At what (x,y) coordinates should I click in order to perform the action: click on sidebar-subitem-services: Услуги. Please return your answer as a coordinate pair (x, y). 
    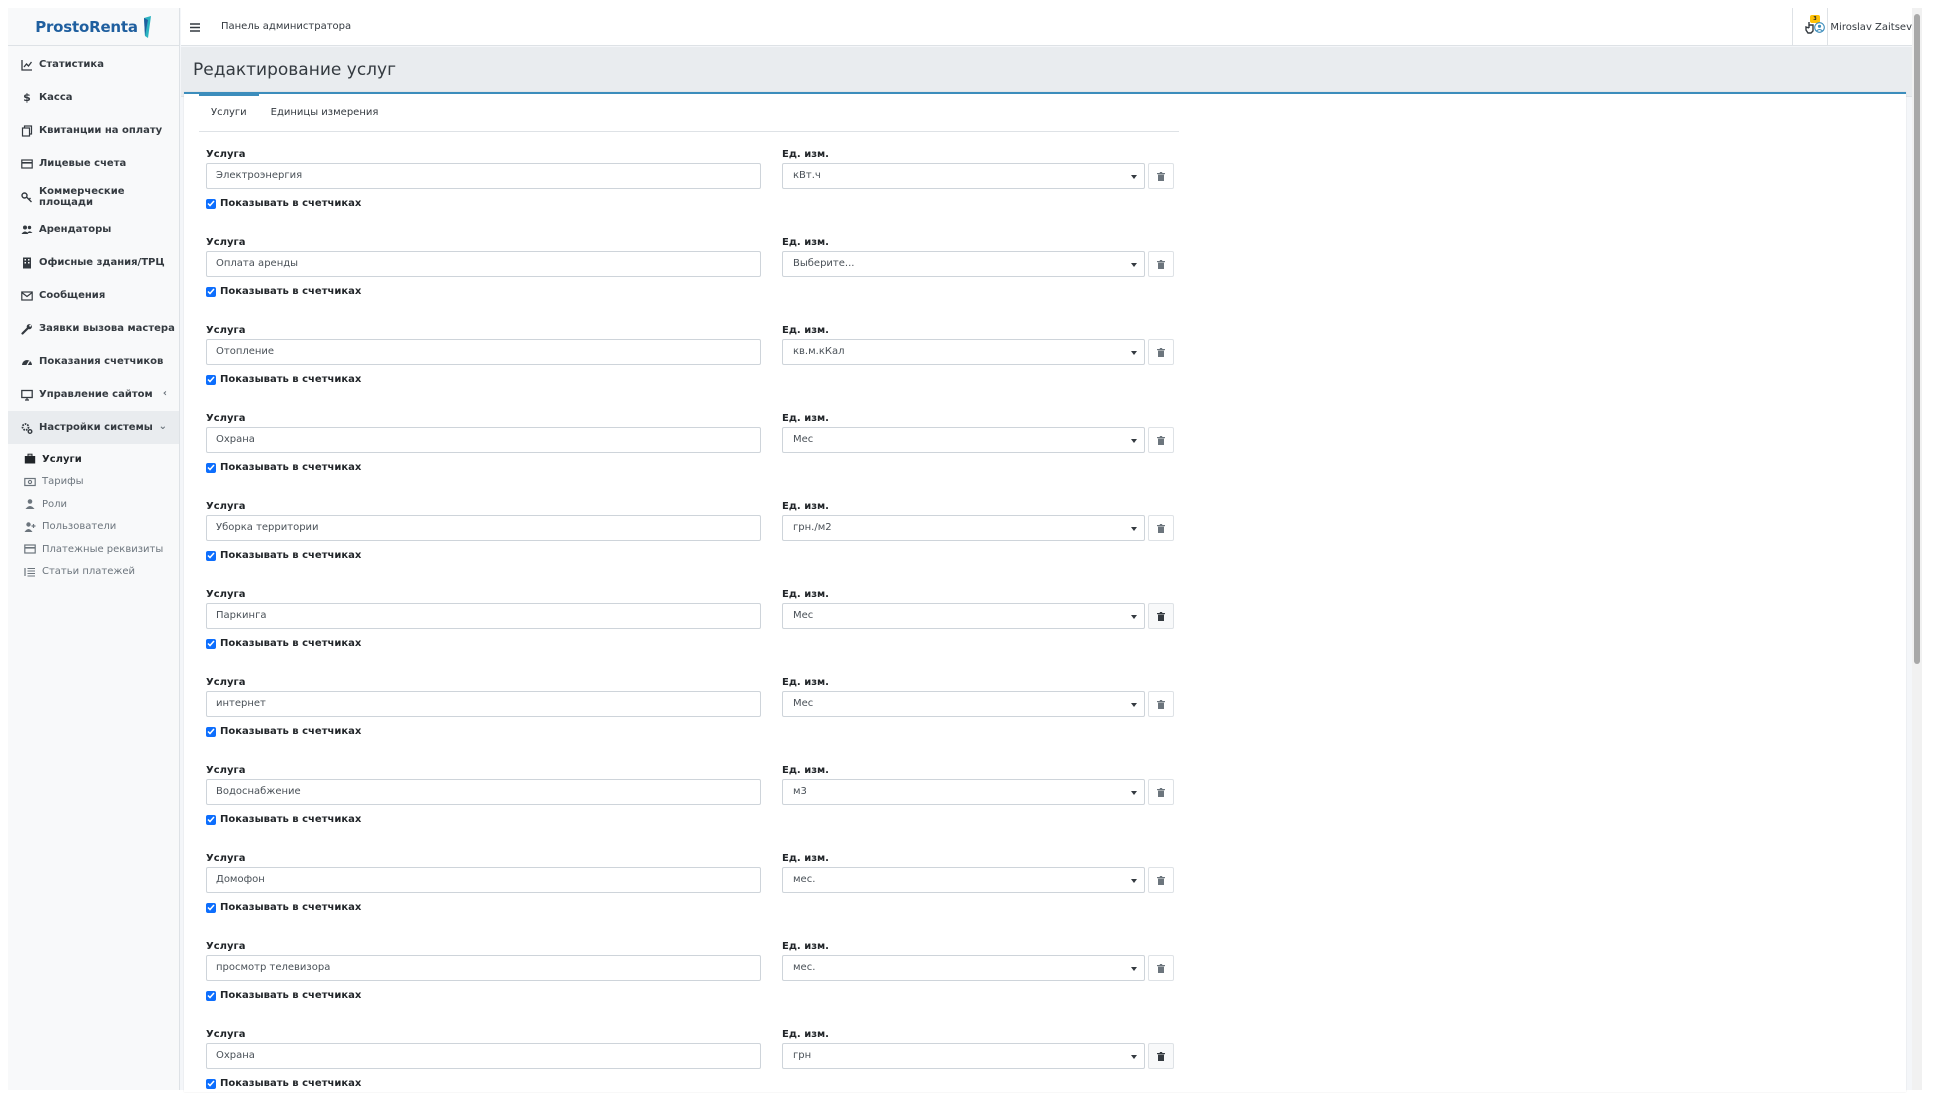
    Looking at the image, I should click on (93, 459).